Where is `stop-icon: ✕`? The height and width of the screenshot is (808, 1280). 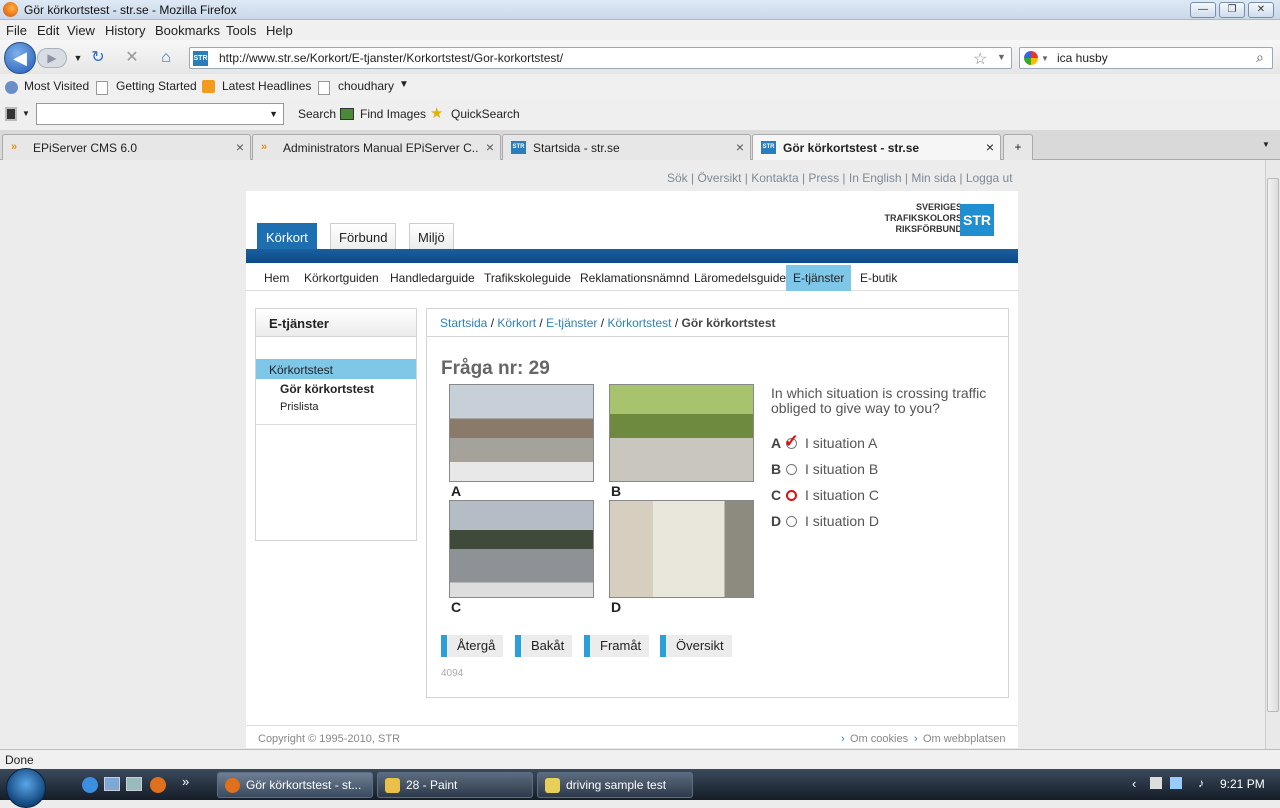 stop-icon: ✕ is located at coordinates (132, 58).